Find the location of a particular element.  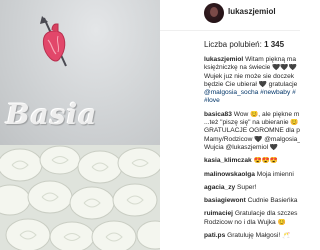

caption-mention-line: @malgosia_socha #newbaby # is located at coordinates (252, 93).